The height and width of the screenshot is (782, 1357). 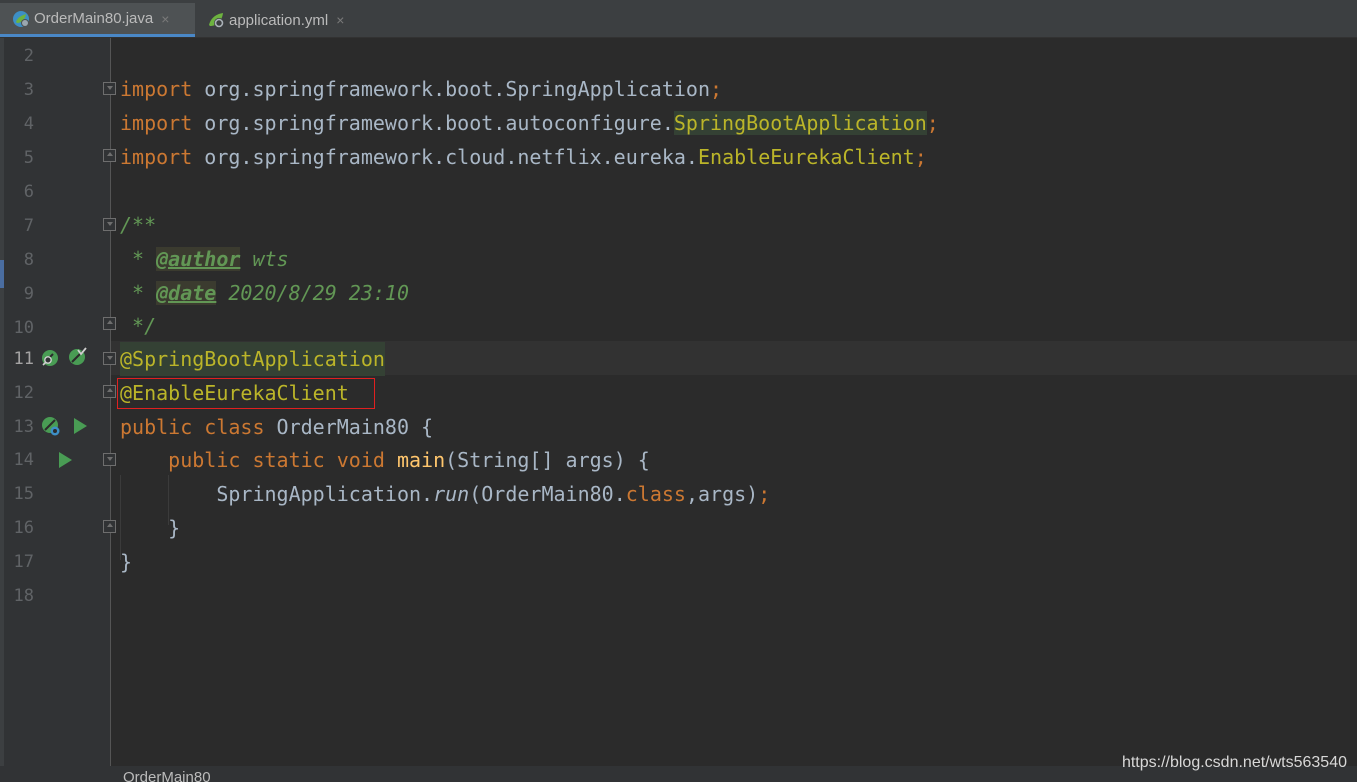 I want to click on line-number: 18, so click(x=23, y=596).